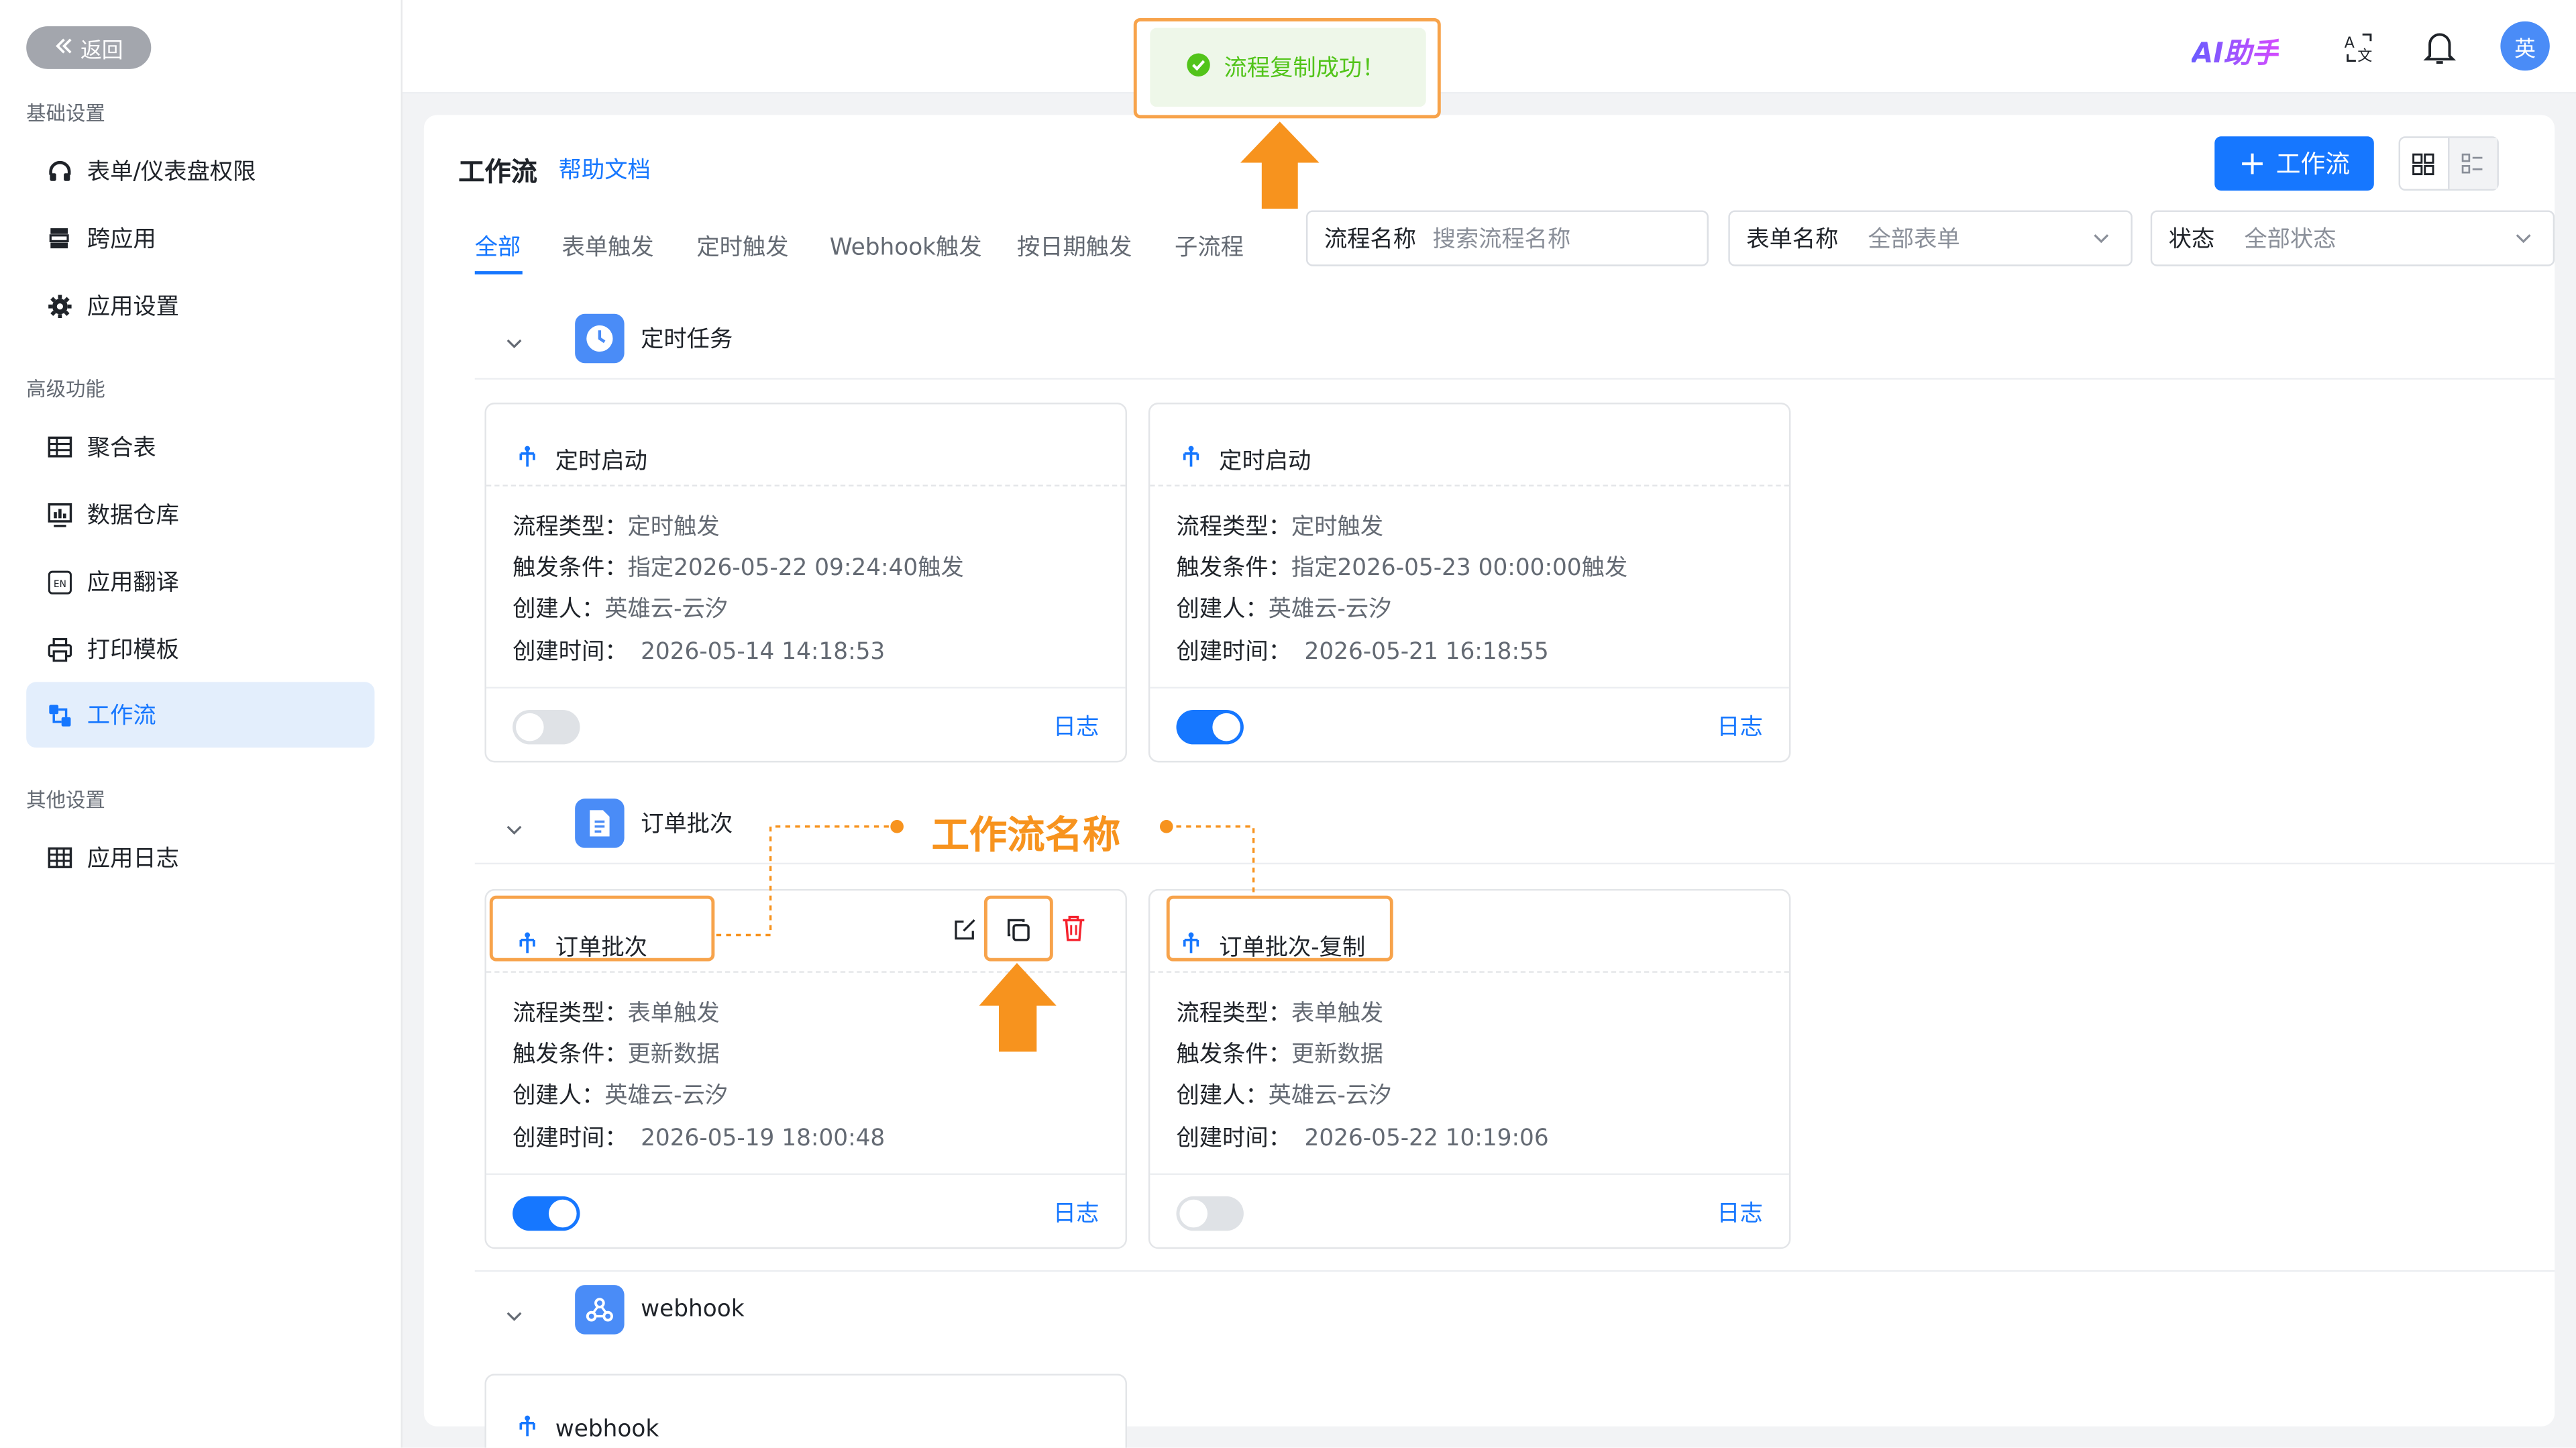 The width and height of the screenshot is (2576, 1448). Describe the element at coordinates (1026, 835) in the screenshot. I see `annotation-label: 工作流名称` at that location.